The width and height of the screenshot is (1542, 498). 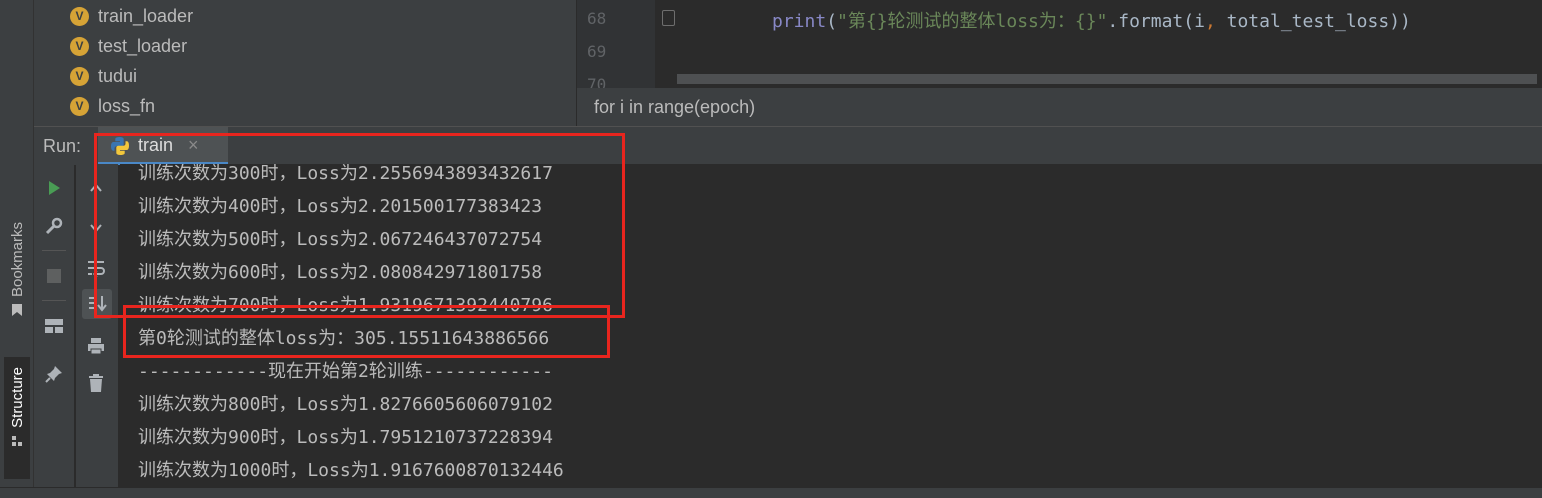 I want to click on code-paren: (, so click(x=832, y=21).